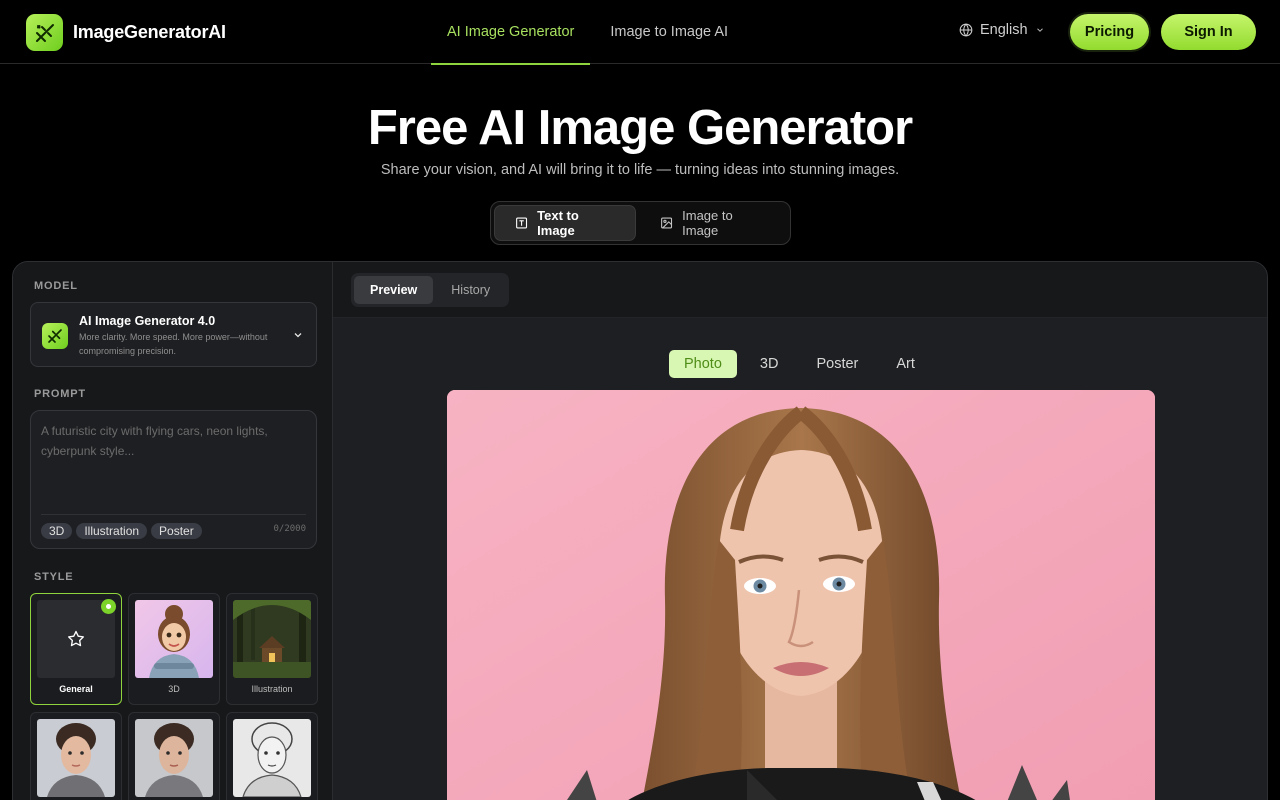  Describe the element at coordinates (511, 32) in the screenshot. I see `nav-ai-image-generator: AI Image Generator` at that location.